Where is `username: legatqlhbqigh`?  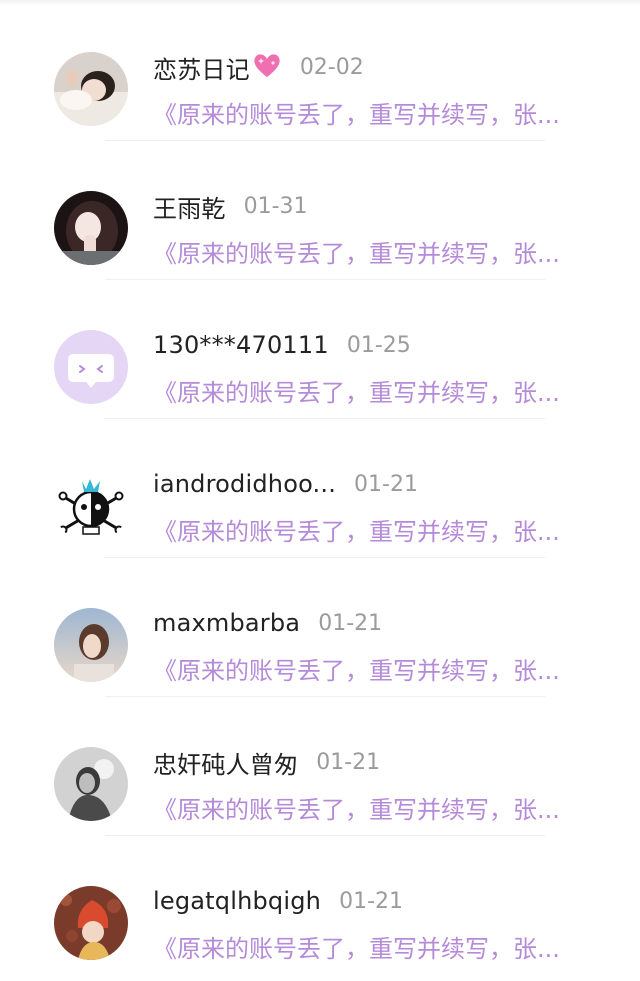
username: legatqlhbqigh is located at coordinates (237, 901).